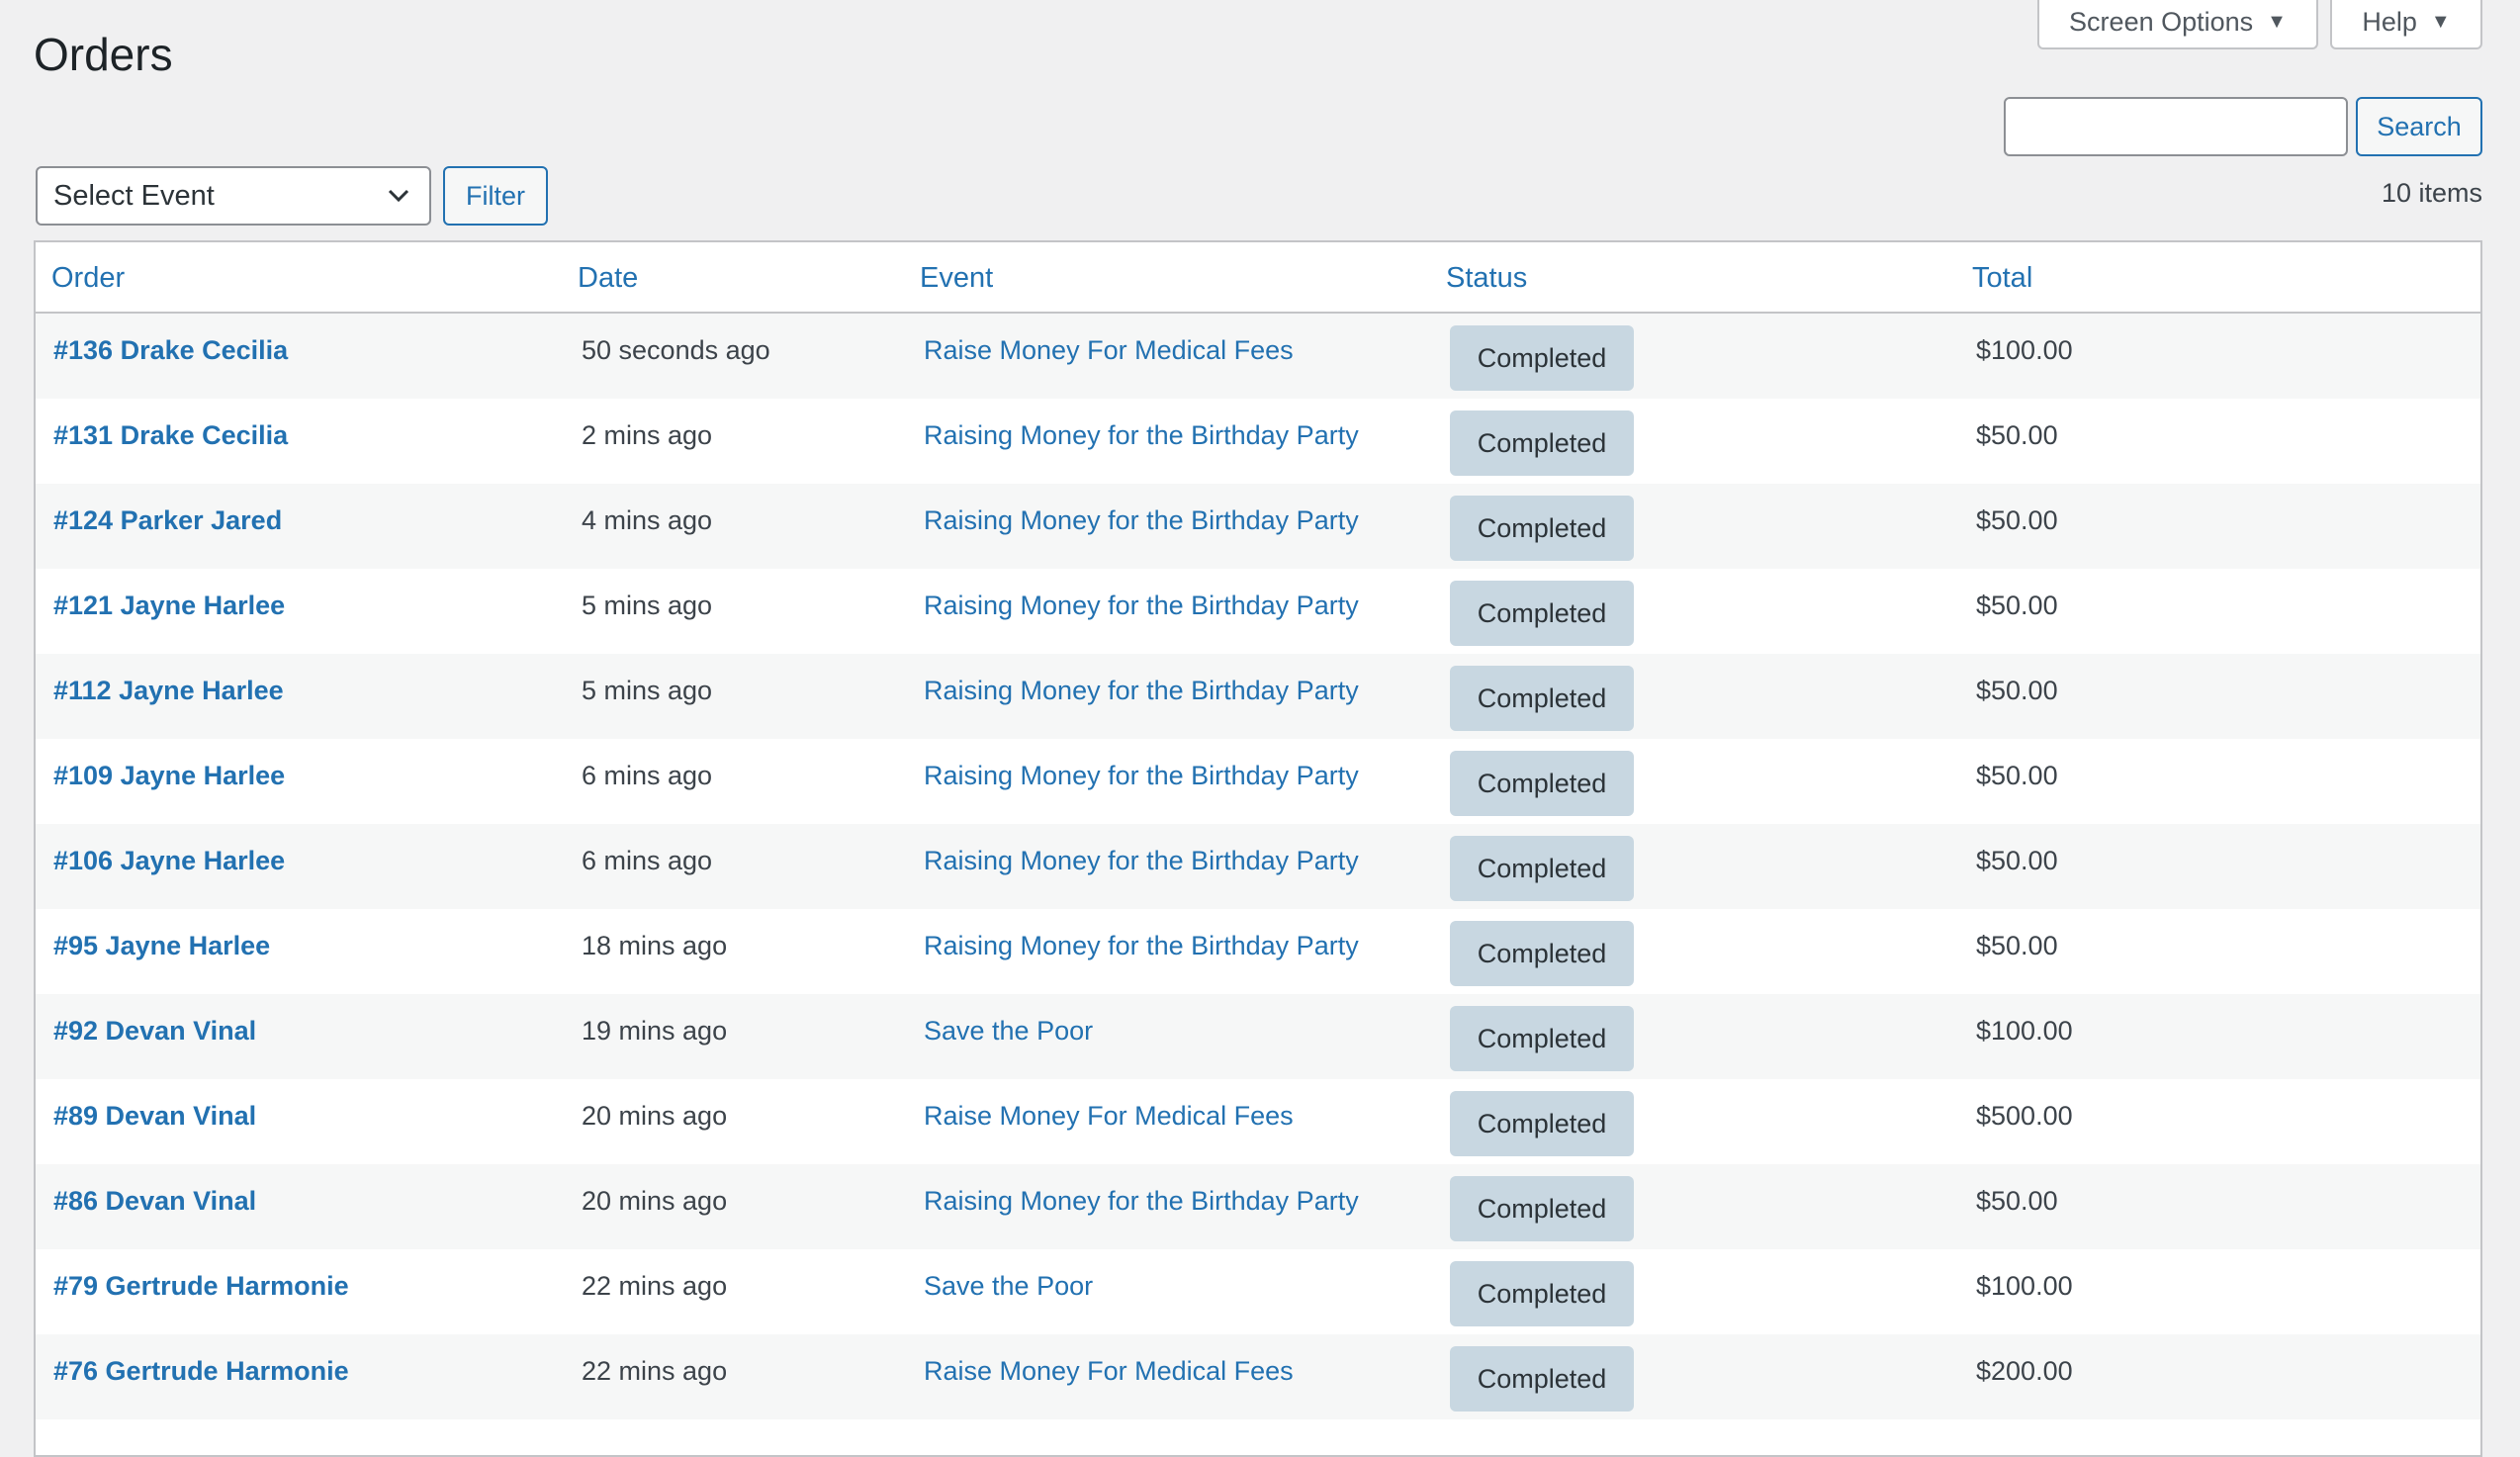 The image size is (2520, 1457). I want to click on filter-button: Filter, so click(495, 196).